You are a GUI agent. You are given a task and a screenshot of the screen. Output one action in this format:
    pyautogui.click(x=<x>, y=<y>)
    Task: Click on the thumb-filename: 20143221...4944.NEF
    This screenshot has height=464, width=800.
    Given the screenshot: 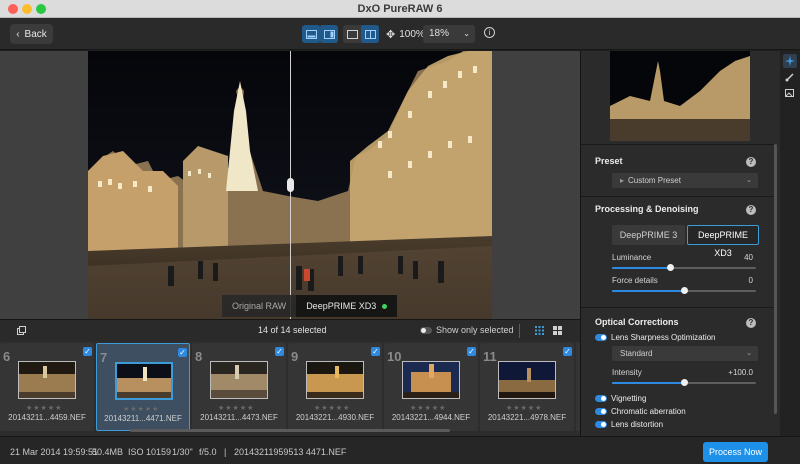 What is the action you would take?
    pyautogui.click(x=431, y=417)
    